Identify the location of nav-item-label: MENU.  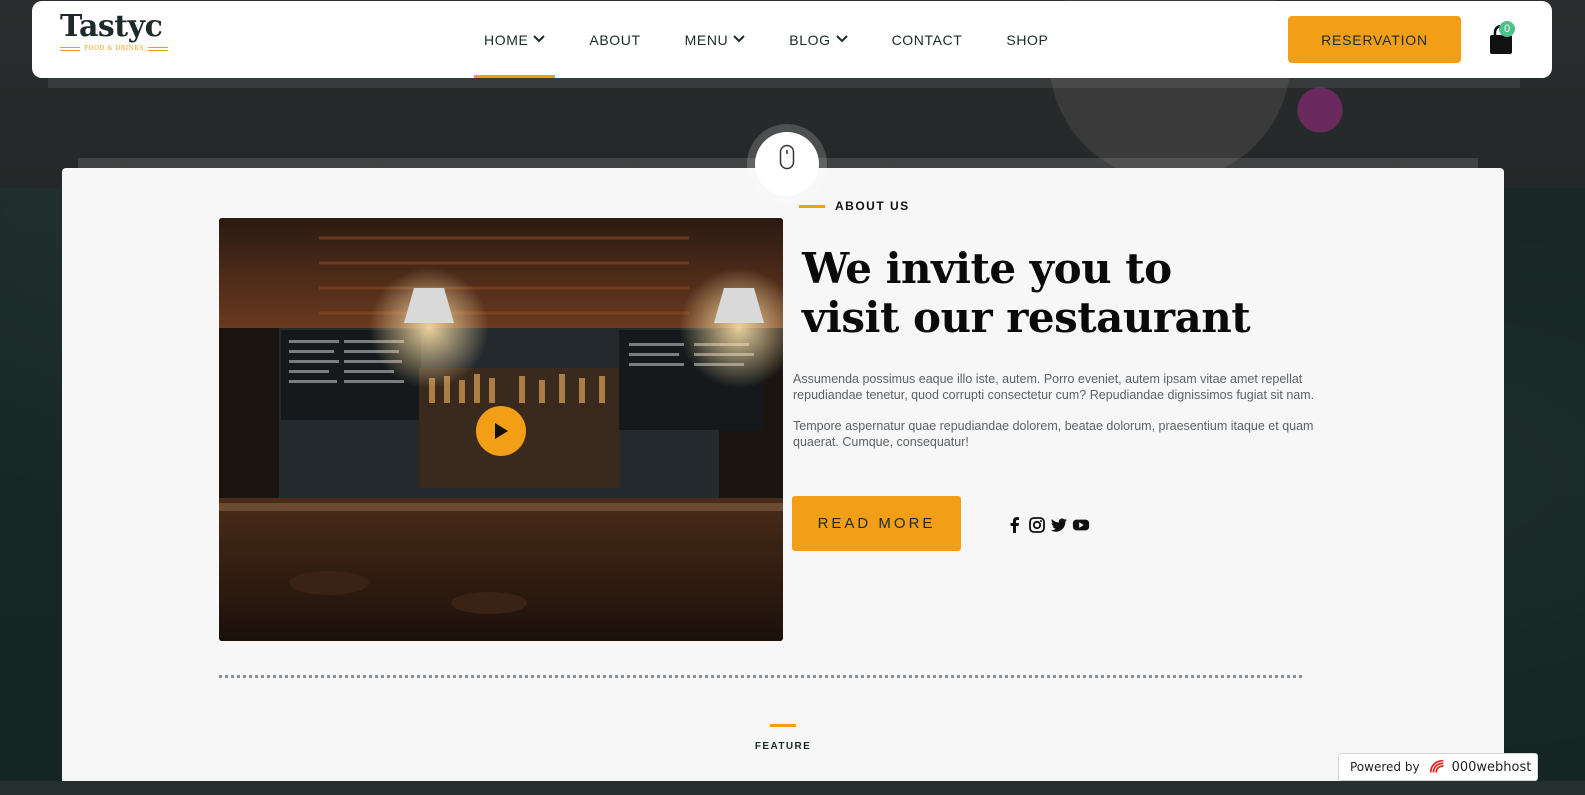
(706, 39).